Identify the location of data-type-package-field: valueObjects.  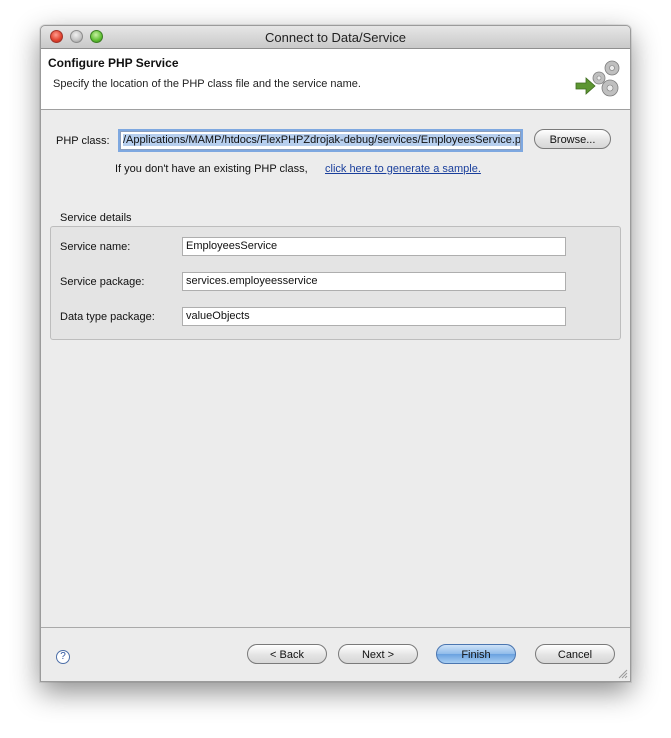
(374, 316).